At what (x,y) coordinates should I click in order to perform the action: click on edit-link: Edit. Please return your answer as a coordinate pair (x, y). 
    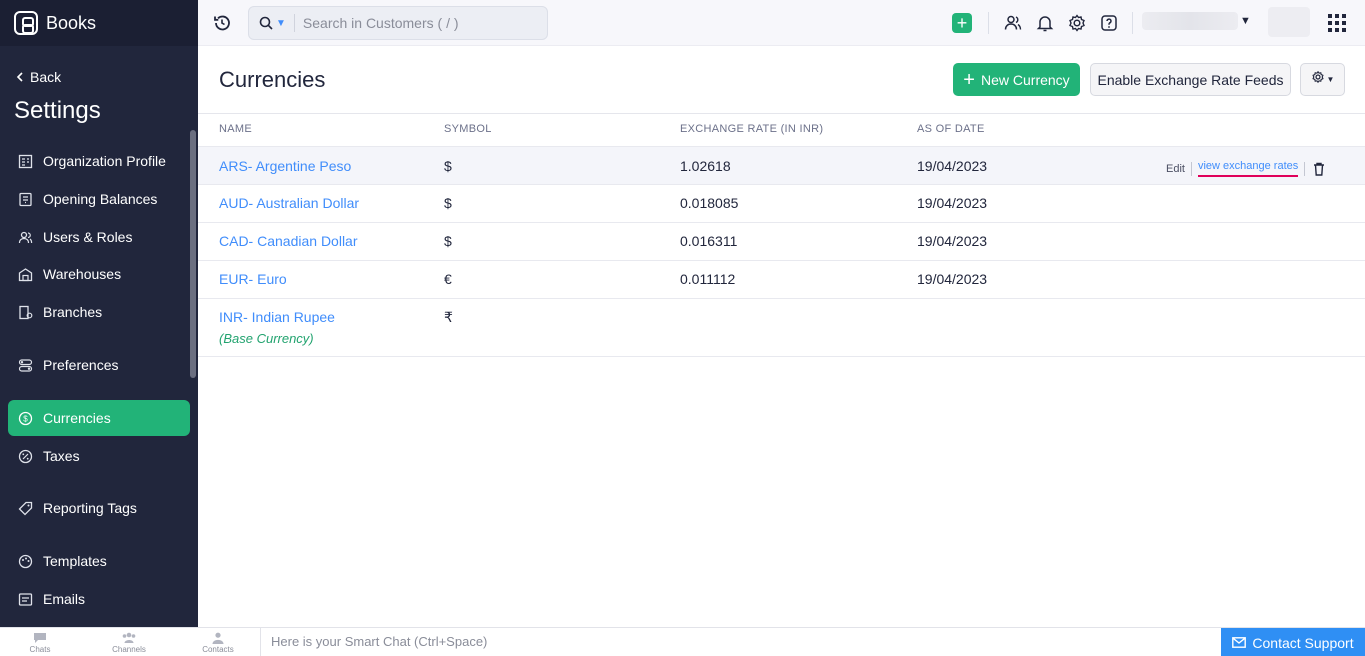
    Looking at the image, I should click on (1175, 169).